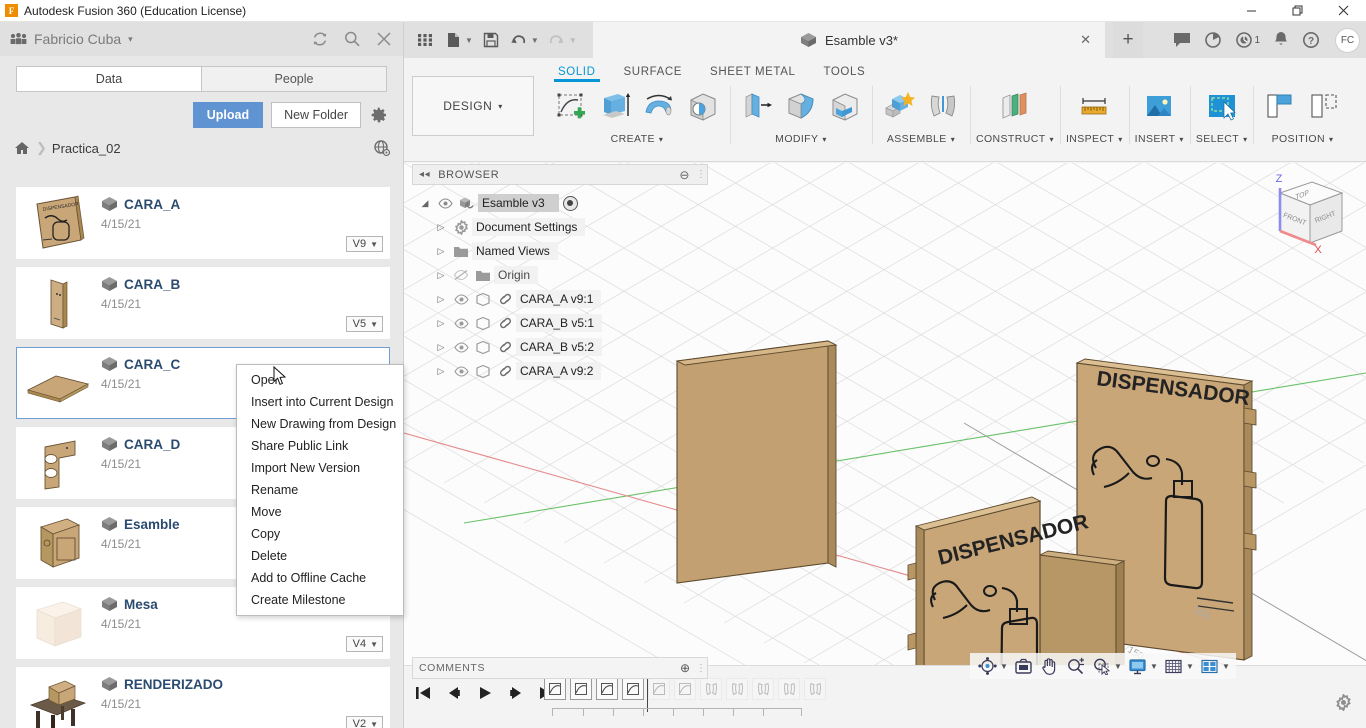  I want to click on orbit-icon, so click(987, 666).